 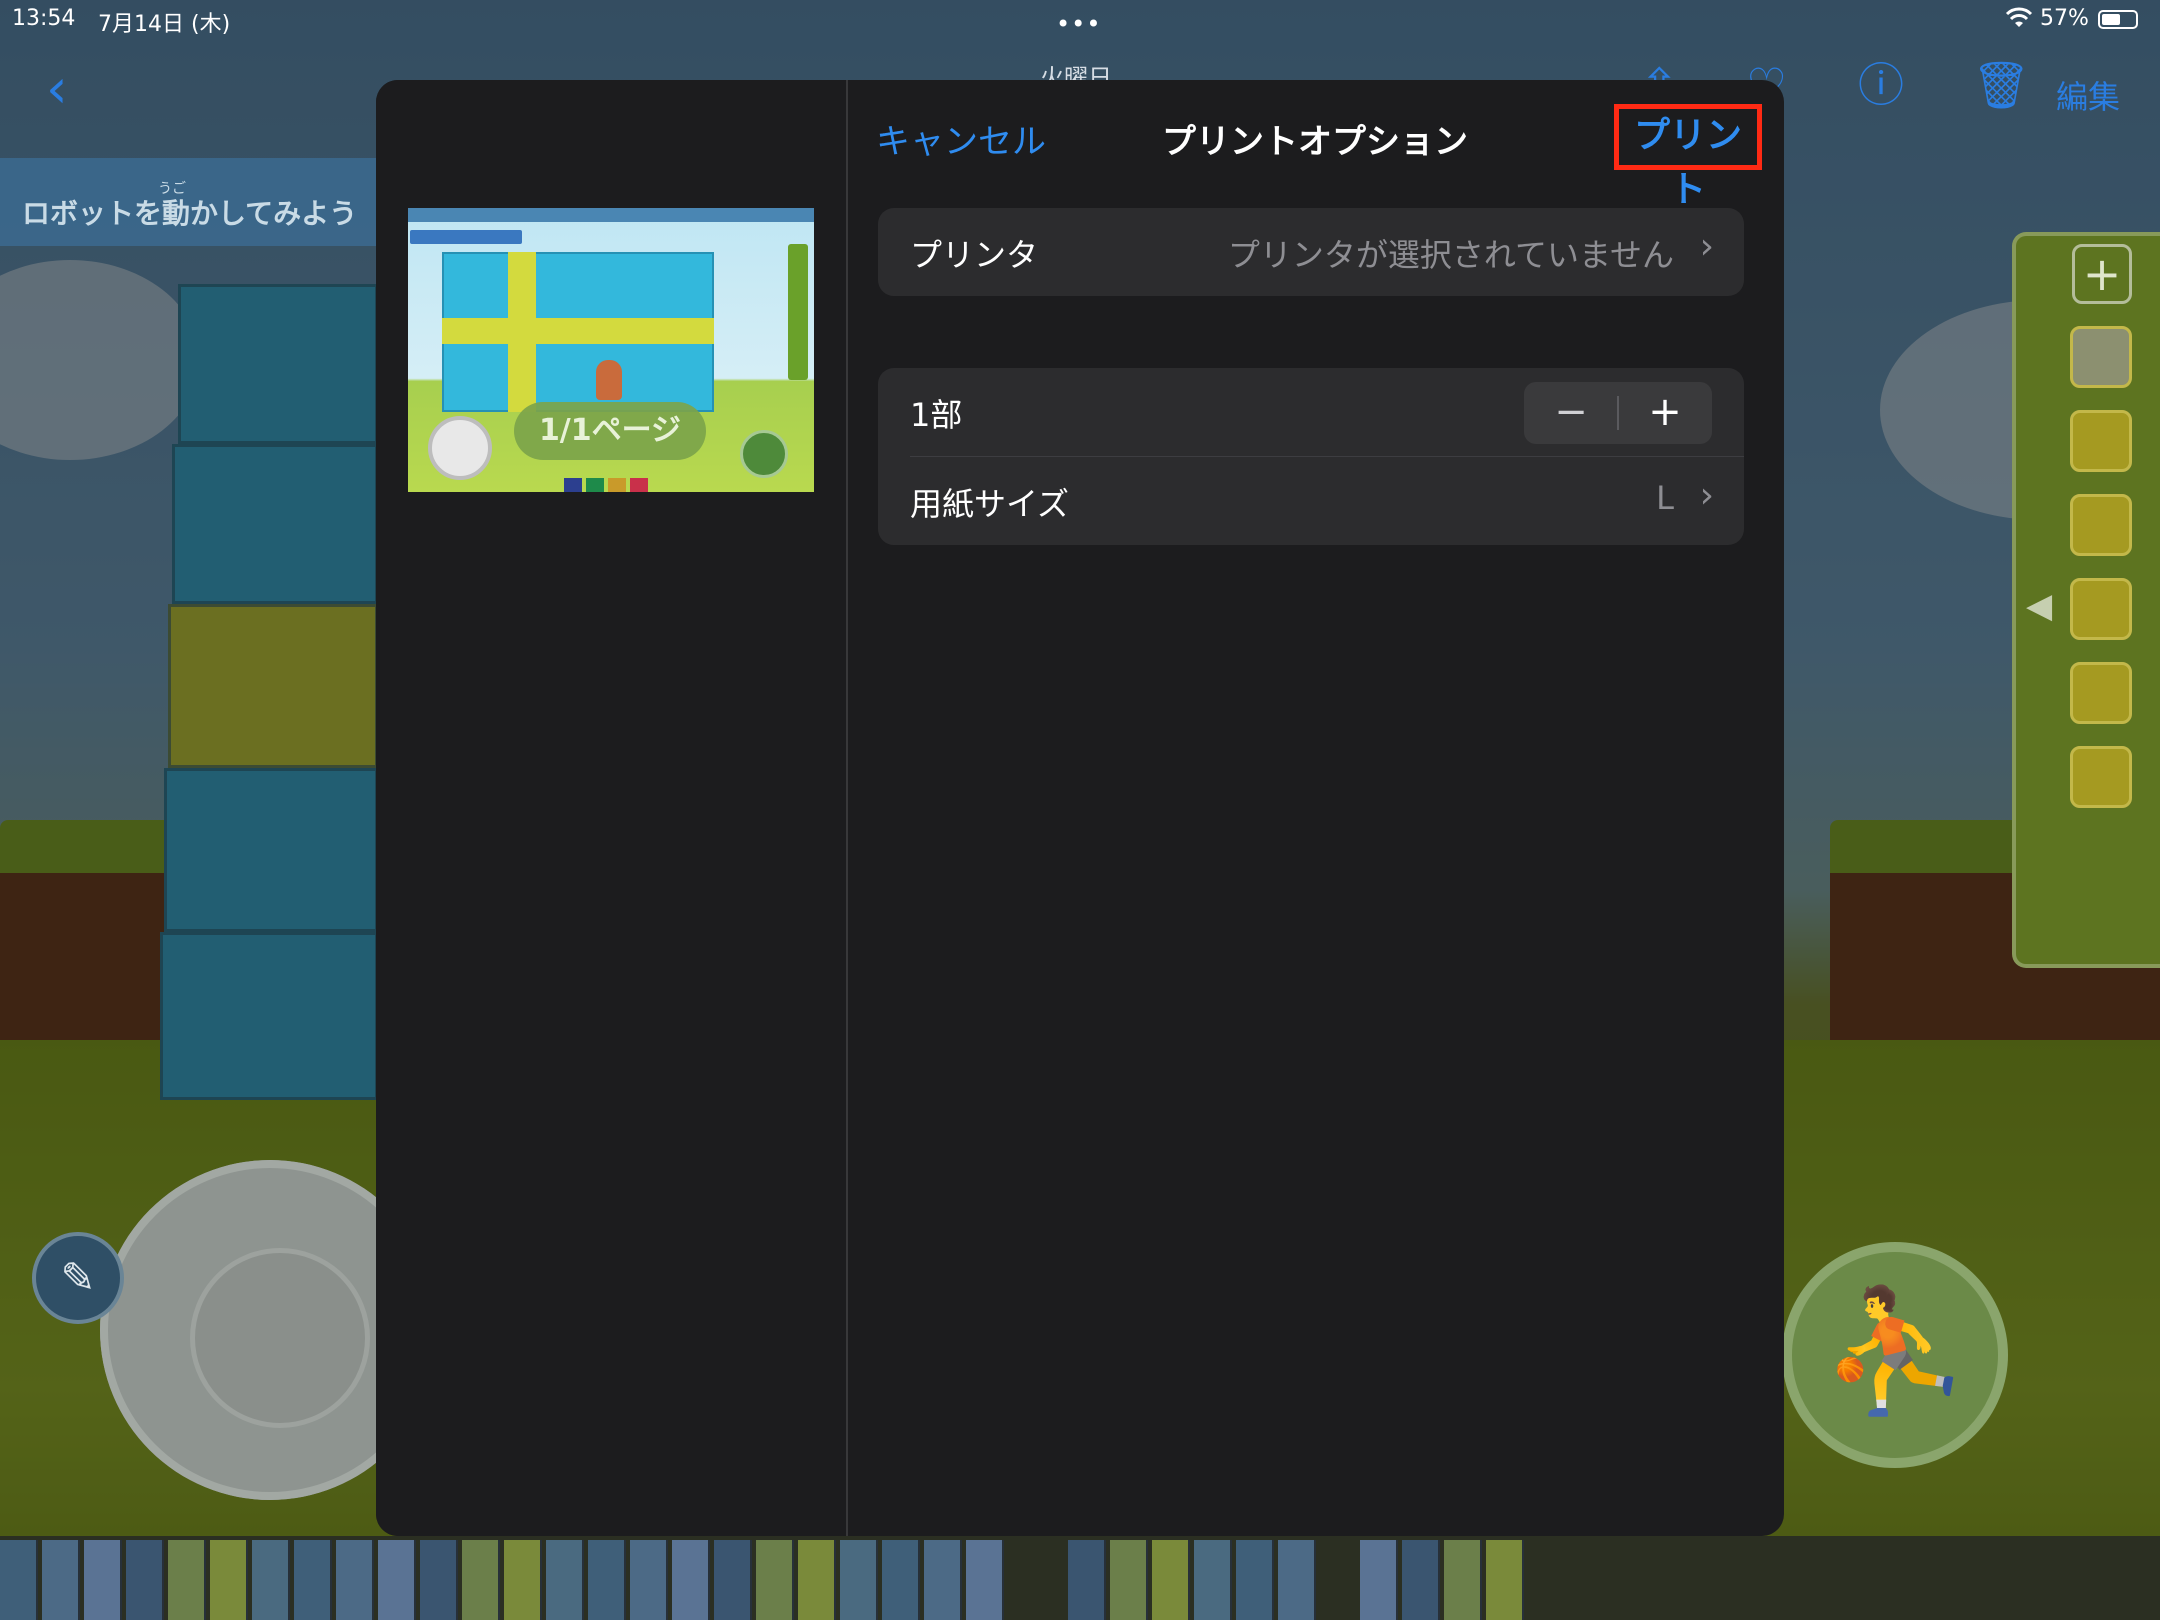 What do you see at coordinates (280, 1338) in the screenshot?
I see `joystick-knob` at bounding box center [280, 1338].